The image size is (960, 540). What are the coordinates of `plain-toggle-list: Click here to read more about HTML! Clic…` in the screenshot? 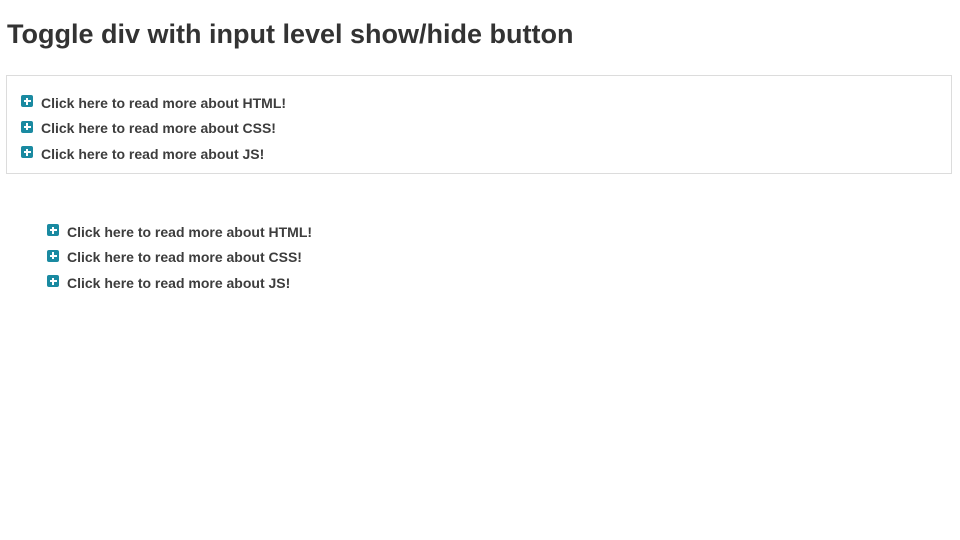 It's located at (179, 257).